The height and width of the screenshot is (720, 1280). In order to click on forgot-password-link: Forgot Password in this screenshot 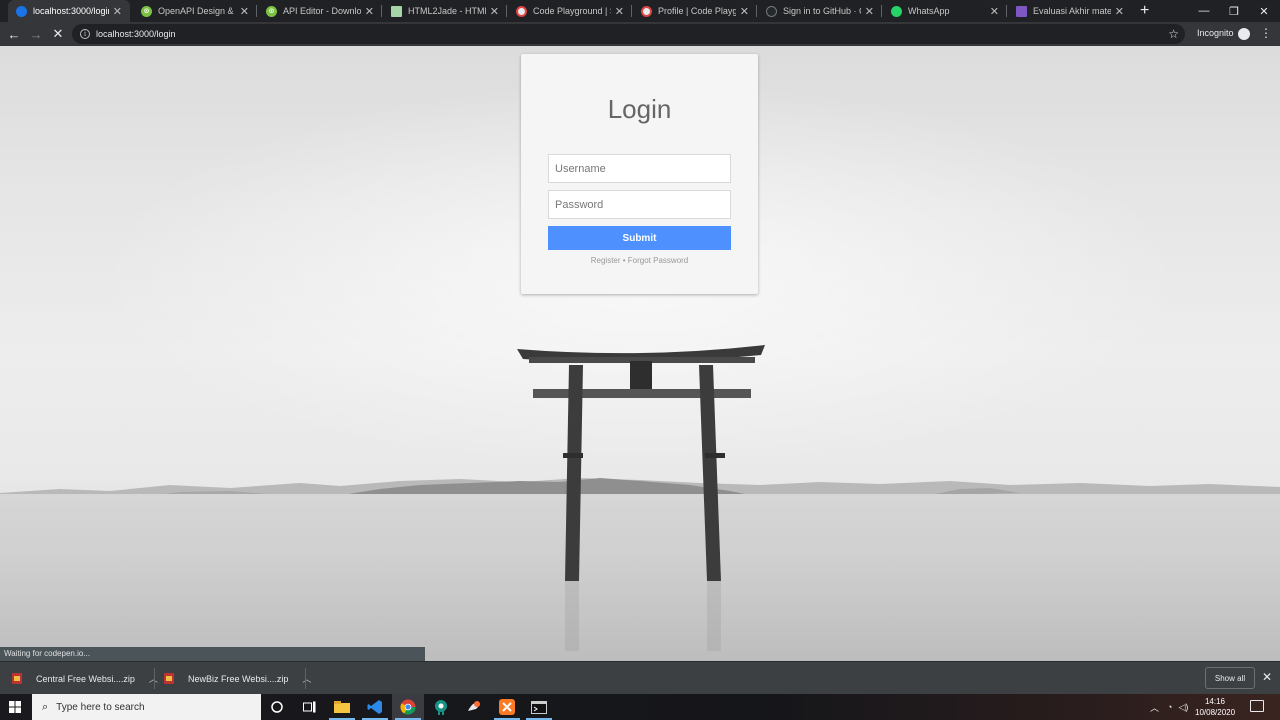, I will do `click(658, 260)`.